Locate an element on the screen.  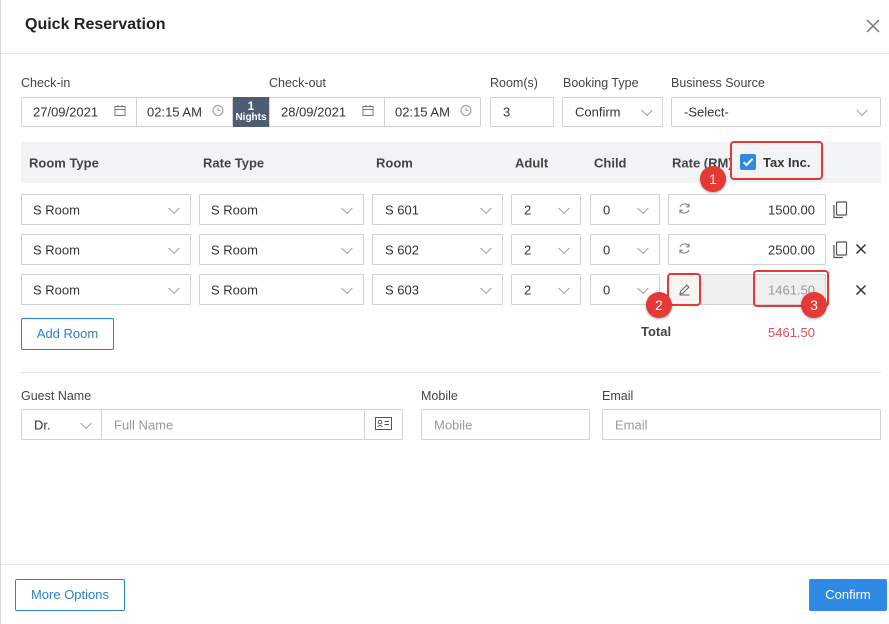
rate-input: 2500.00 is located at coordinates (747, 249).